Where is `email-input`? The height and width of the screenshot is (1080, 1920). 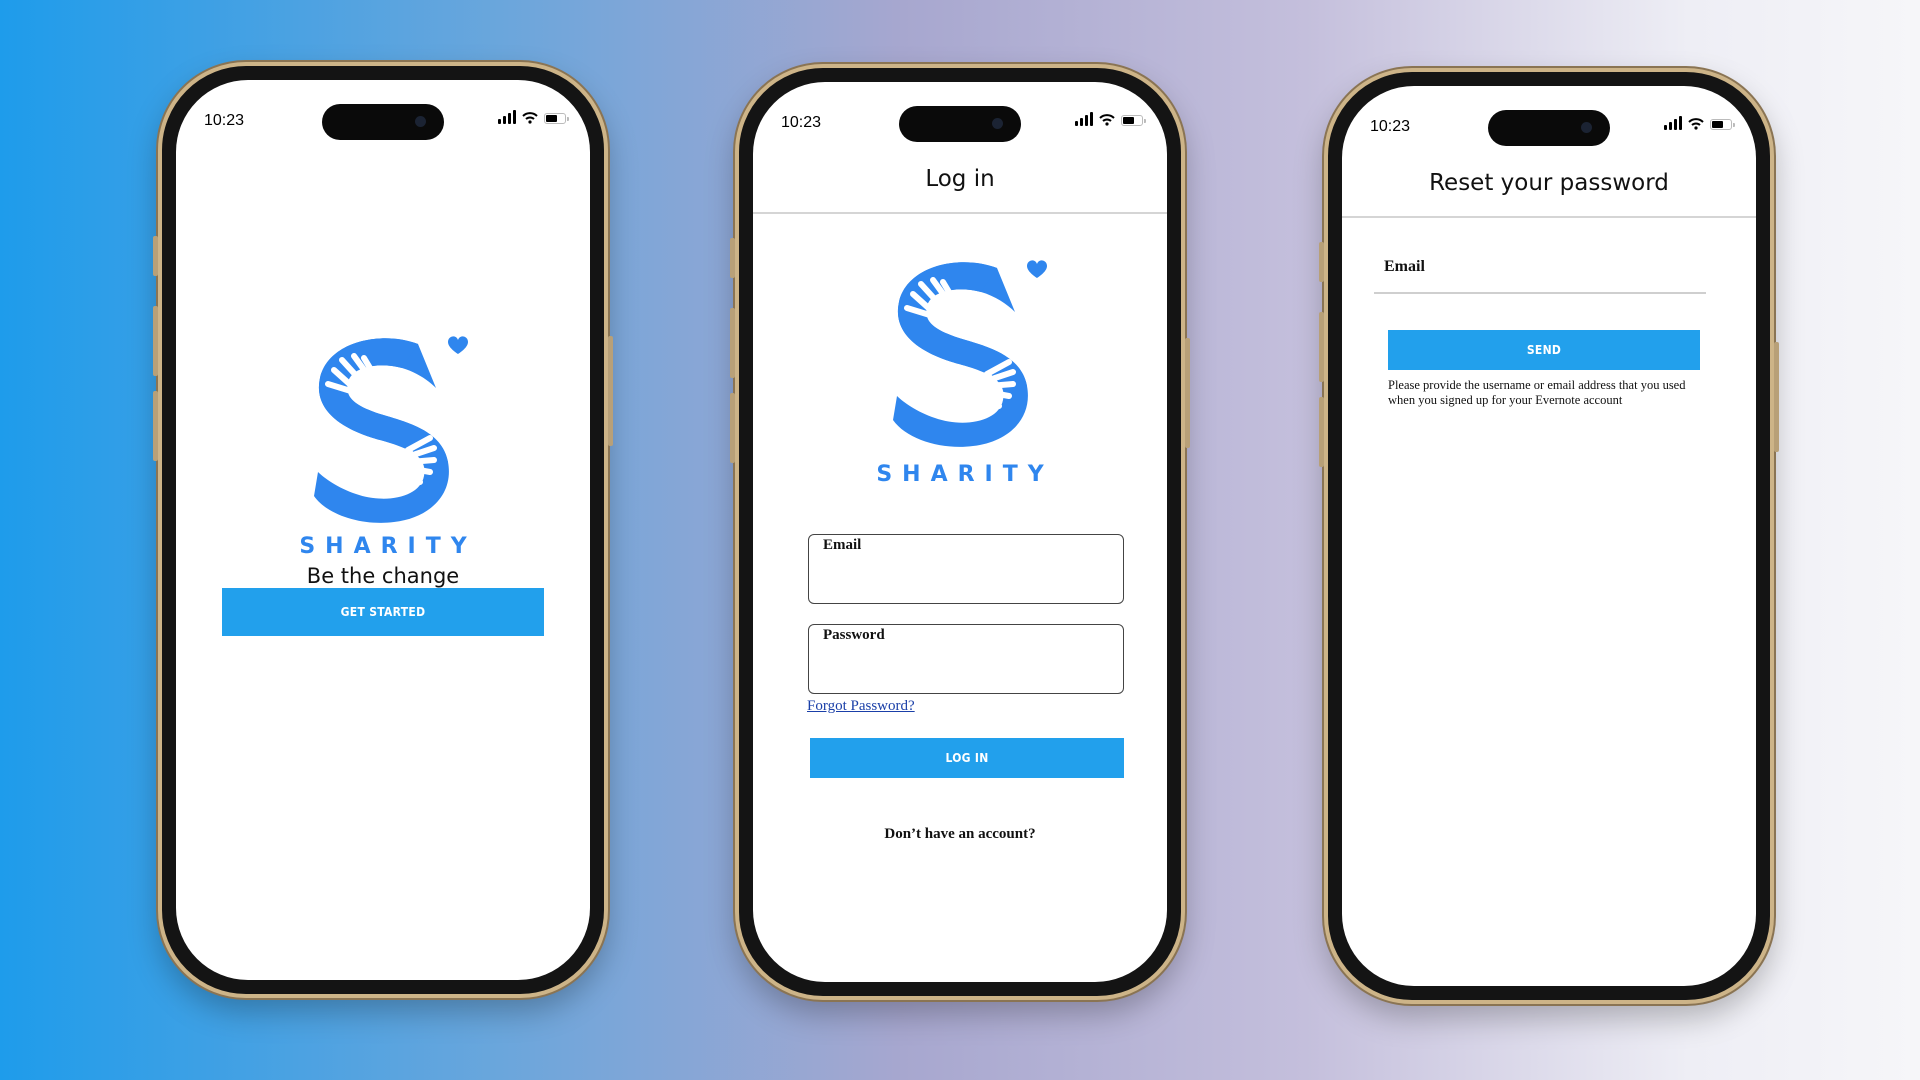 email-input is located at coordinates (1540, 286).